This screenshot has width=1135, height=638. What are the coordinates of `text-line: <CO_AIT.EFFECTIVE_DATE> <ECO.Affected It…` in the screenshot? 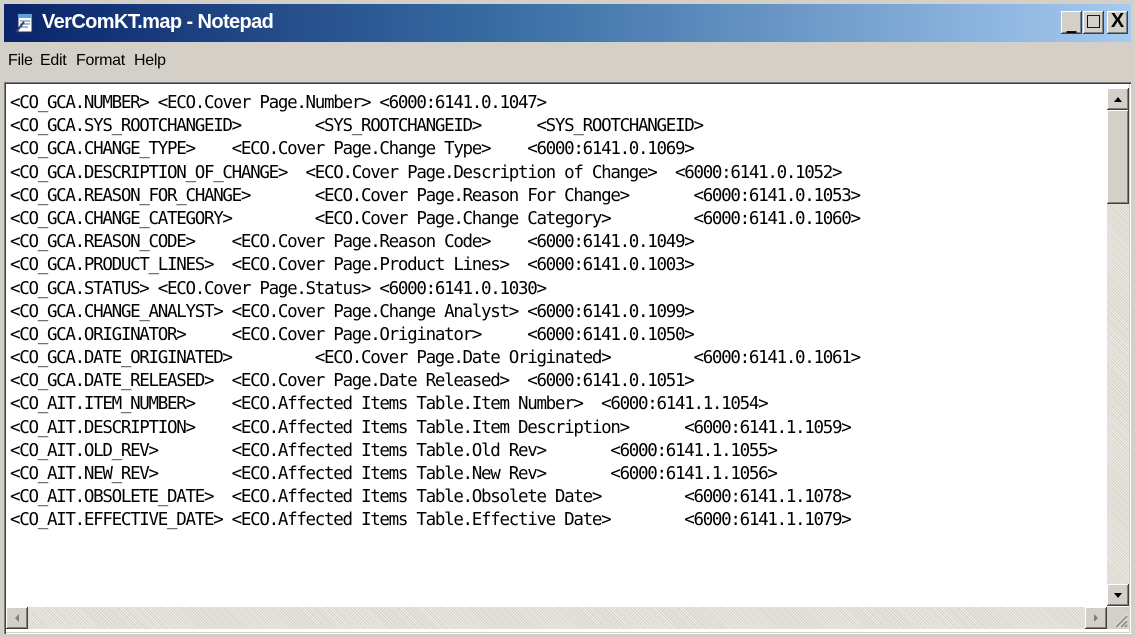 It's located at (431, 520).